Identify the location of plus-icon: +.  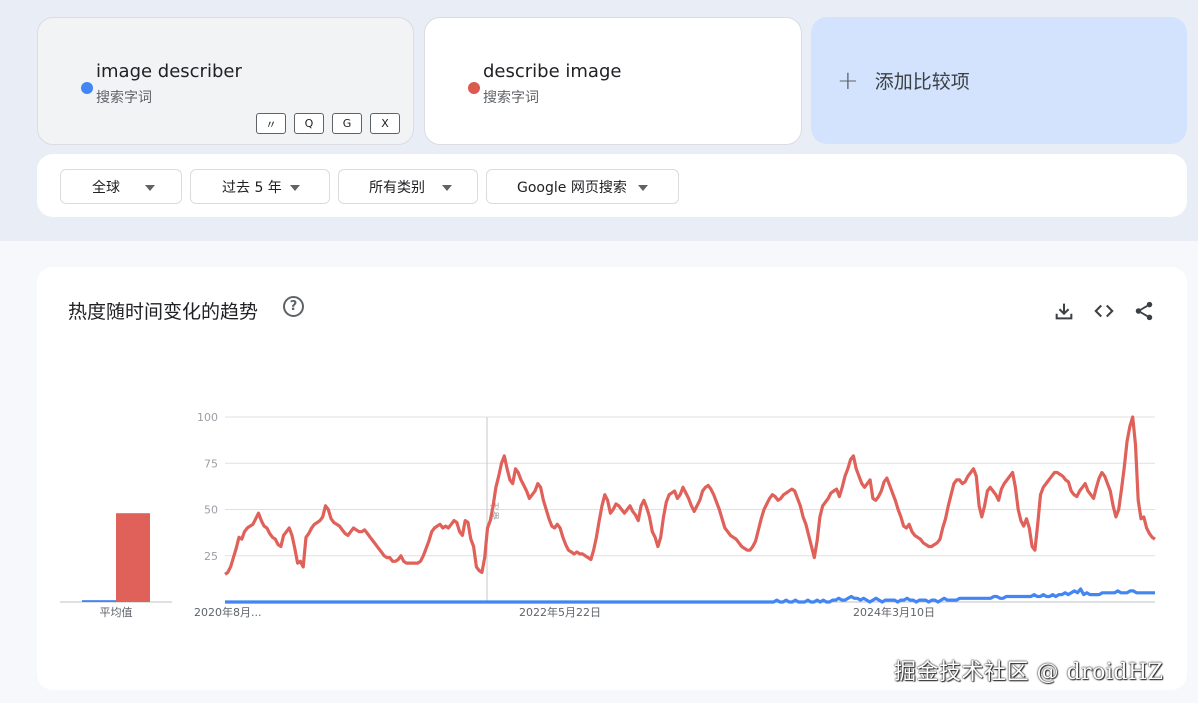
(848, 80).